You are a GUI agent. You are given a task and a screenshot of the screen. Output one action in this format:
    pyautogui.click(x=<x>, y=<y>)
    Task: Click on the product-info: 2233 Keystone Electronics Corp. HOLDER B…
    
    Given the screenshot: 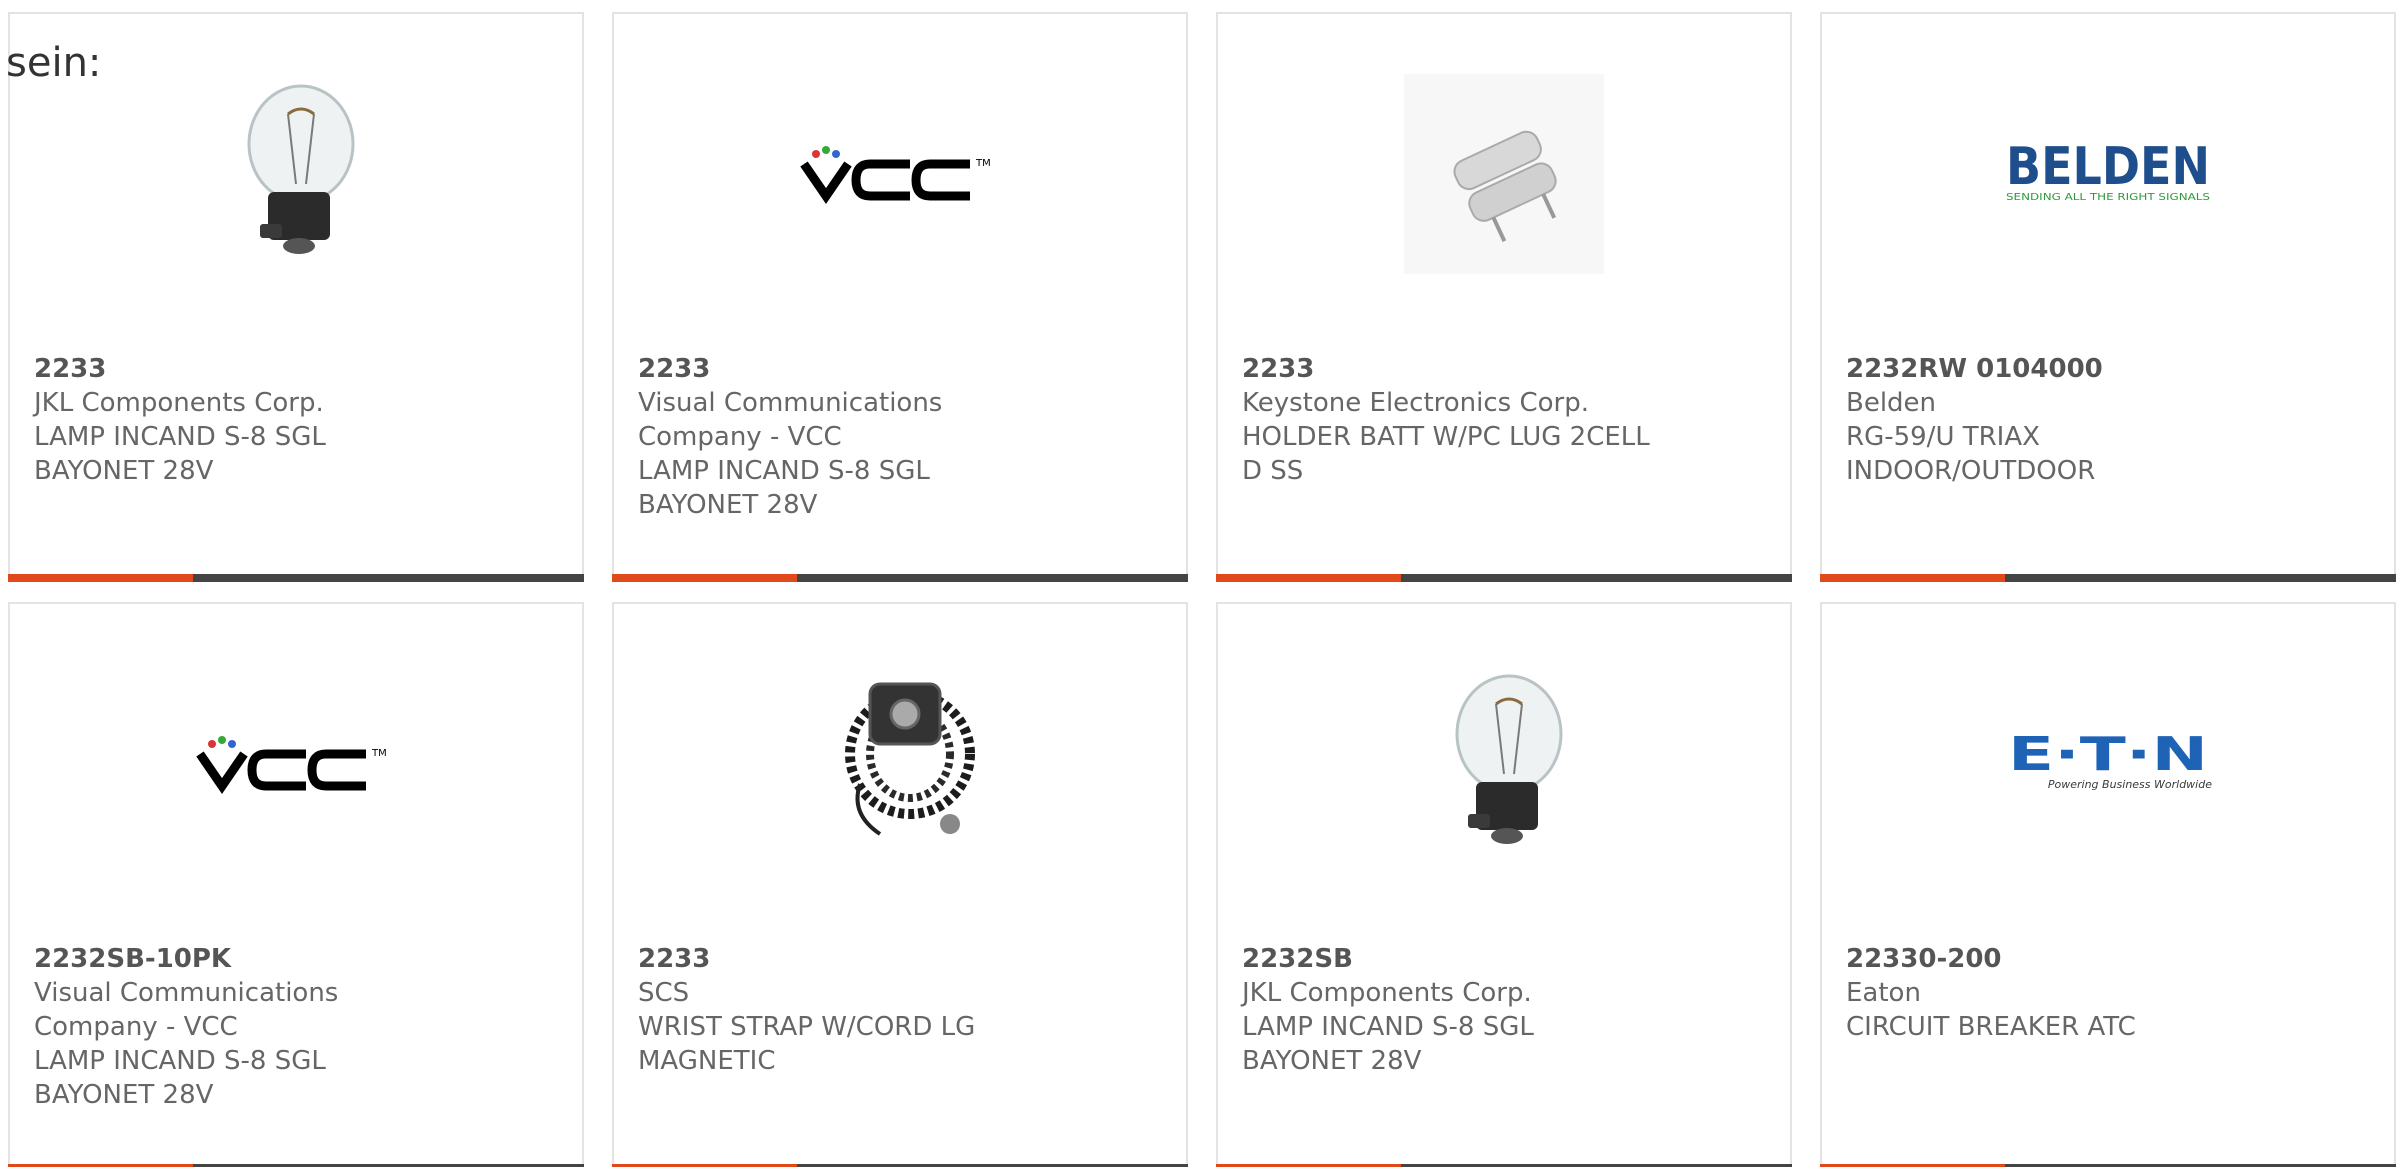 What is the action you would take?
    pyautogui.click(x=1452, y=420)
    